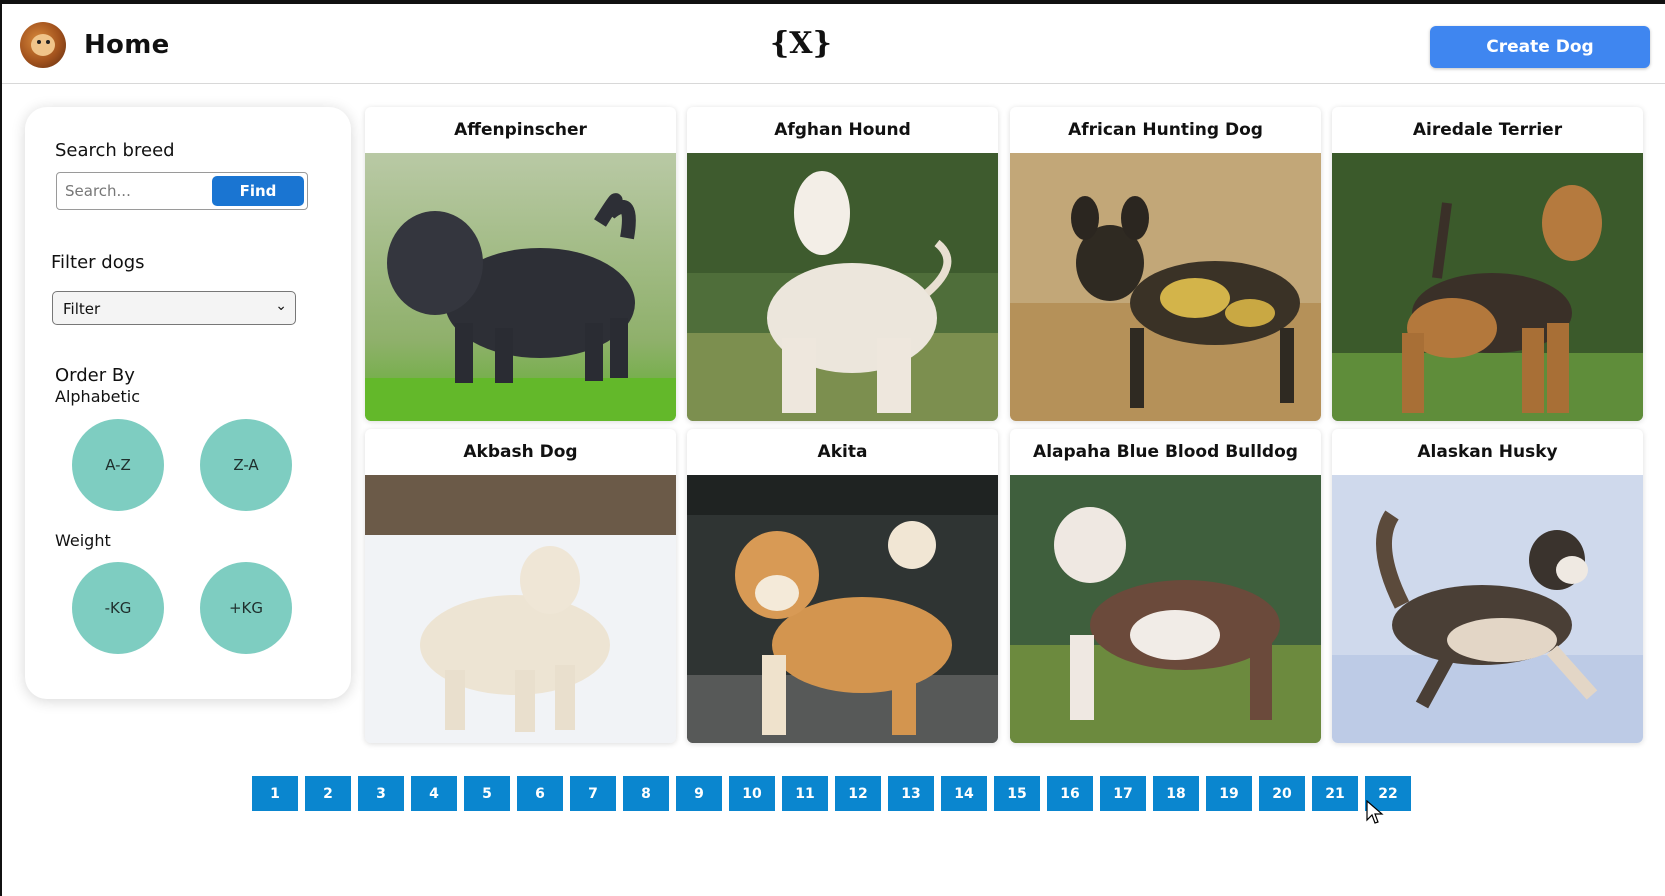 Image resolution: width=1665 pixels, height=896 pixels. Describe the element at coordinates (136, 191) in the screenshot. I see `search-input` at that location.